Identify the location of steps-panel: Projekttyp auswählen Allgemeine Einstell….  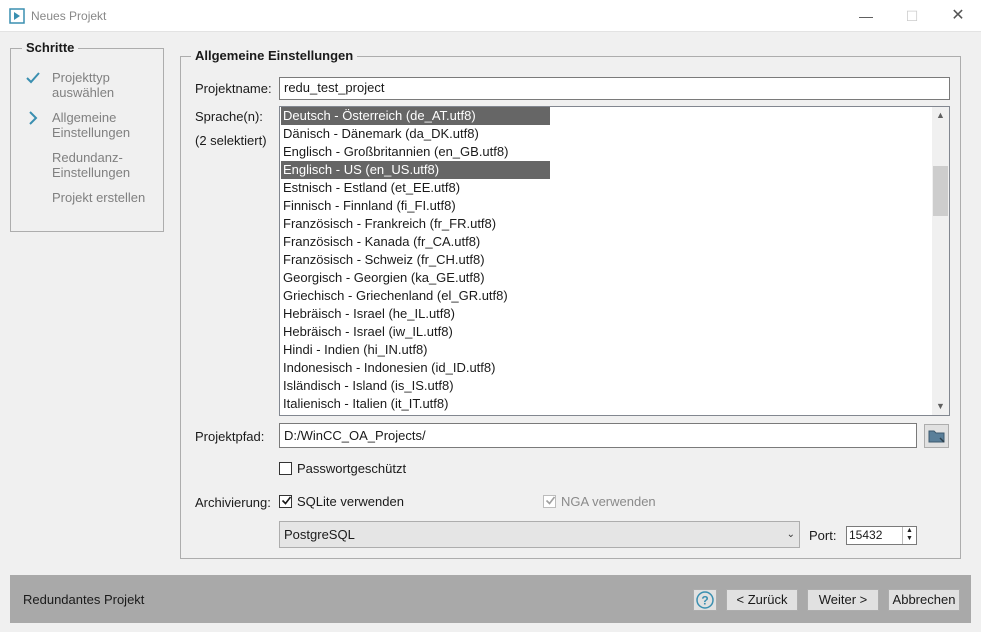
(87, 140).